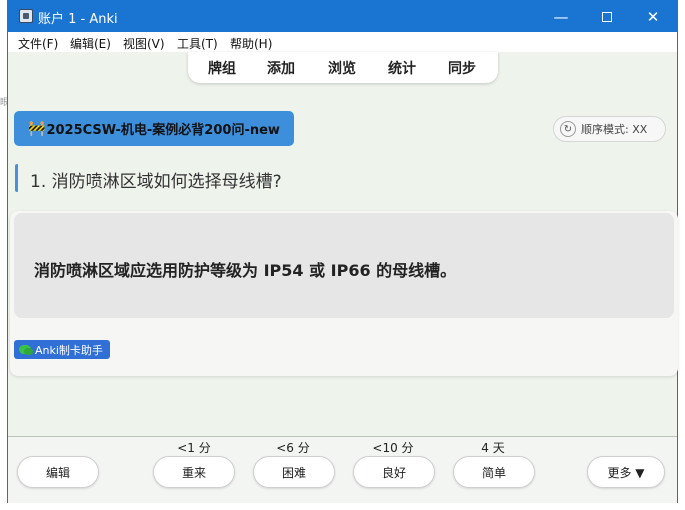  I want to click on decks-button: 牌组, so click(222, 68).